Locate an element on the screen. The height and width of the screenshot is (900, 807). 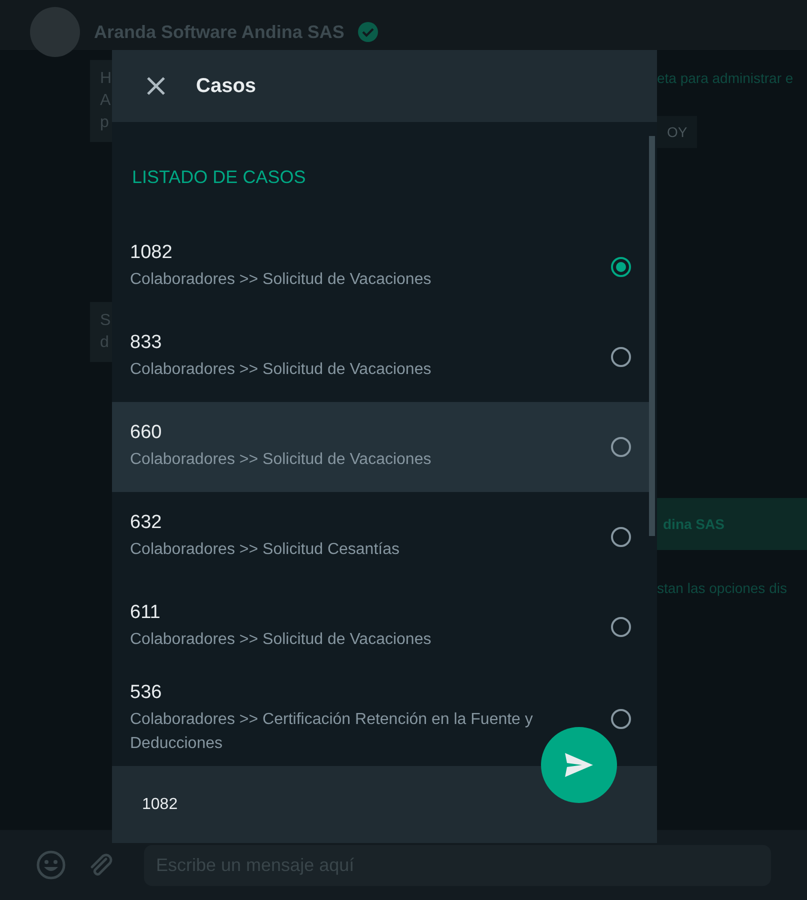
message-text: eta para administrar e is located at coordinates (725, 78).